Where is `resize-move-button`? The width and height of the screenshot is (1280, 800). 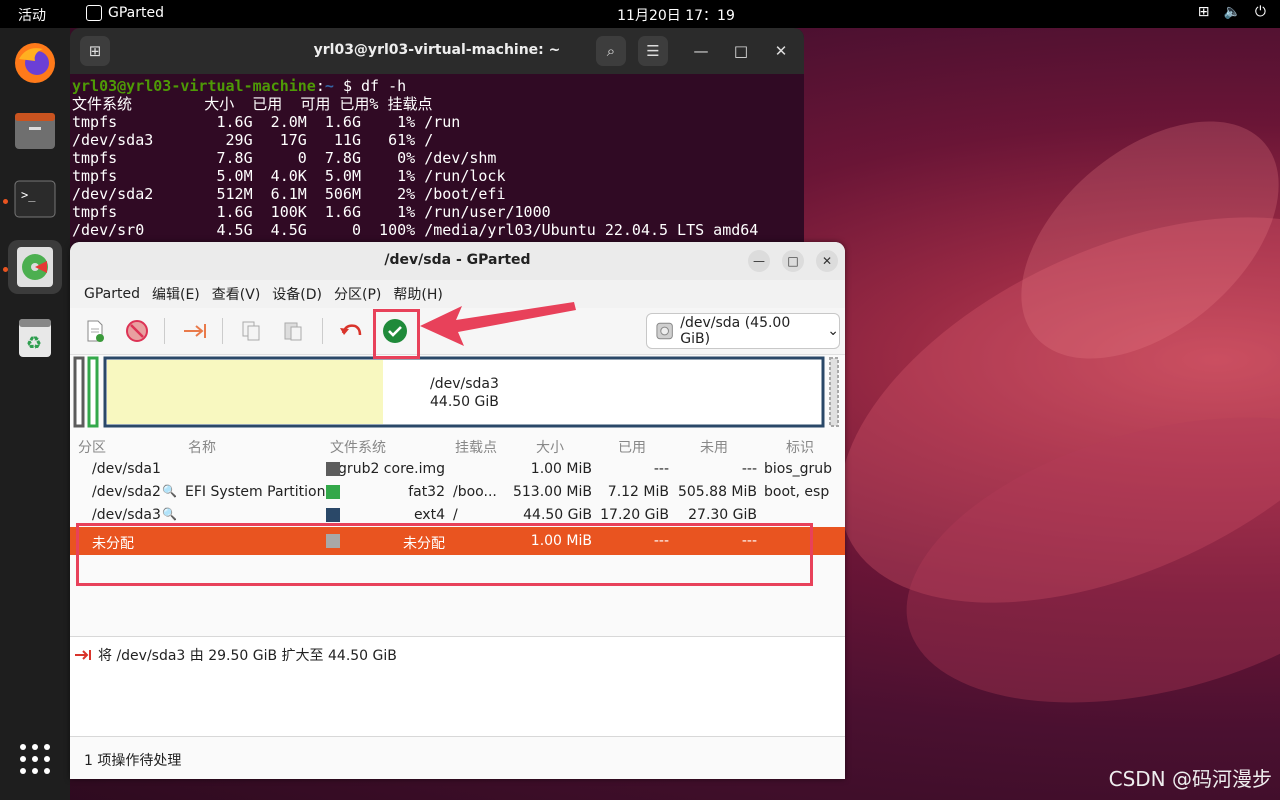 resize-move-button is located at coordinates (195, 331).